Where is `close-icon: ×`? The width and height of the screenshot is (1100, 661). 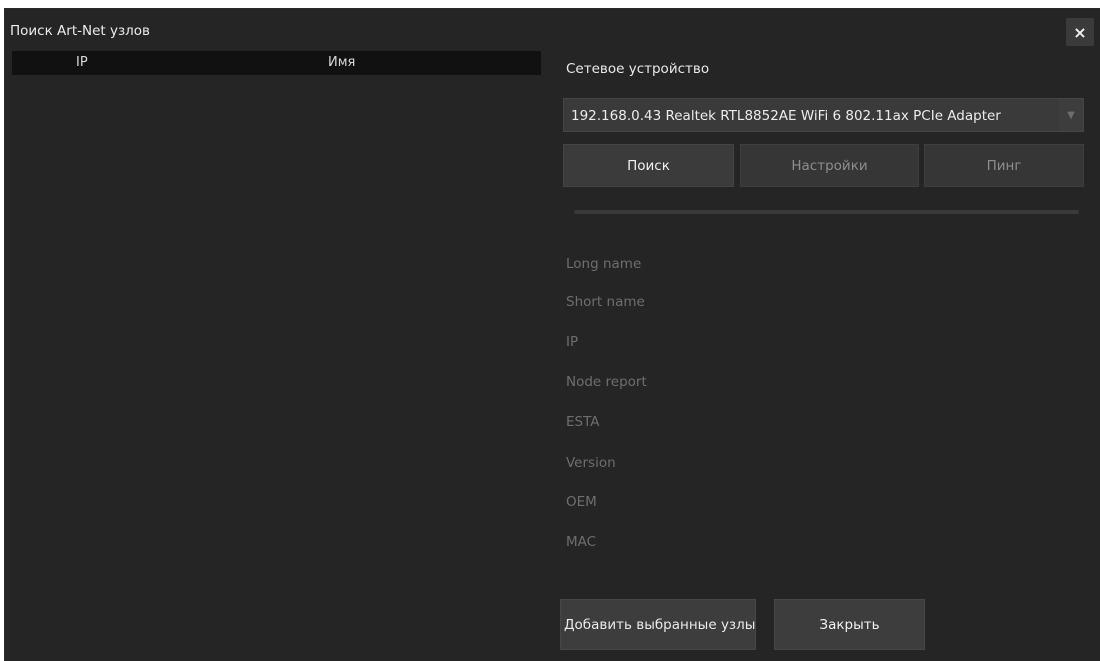 close-icon: × is located at coordinates (1080, 32).